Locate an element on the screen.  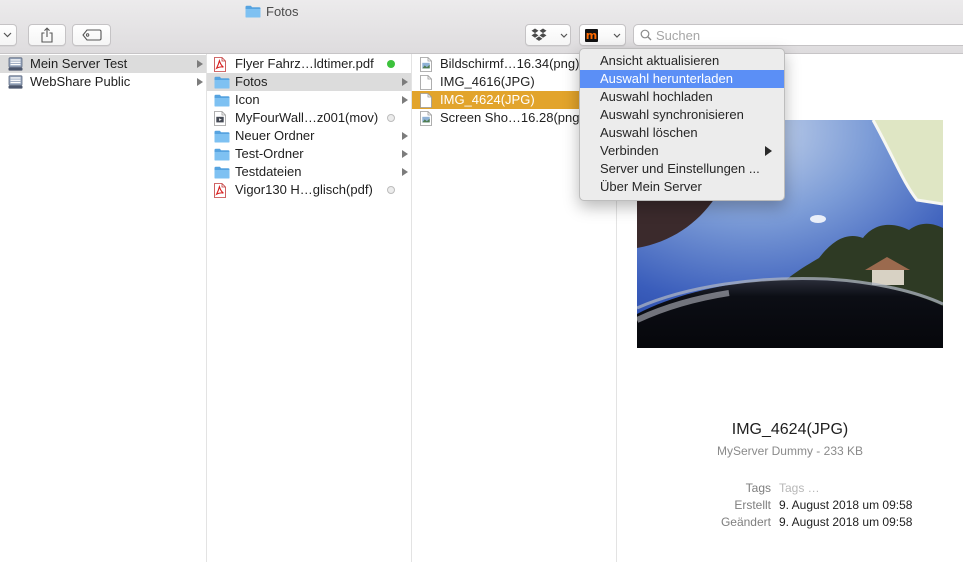
menu-item-auswahl-loeschen: Auswahl löschen is located at coordinates (682, 133).